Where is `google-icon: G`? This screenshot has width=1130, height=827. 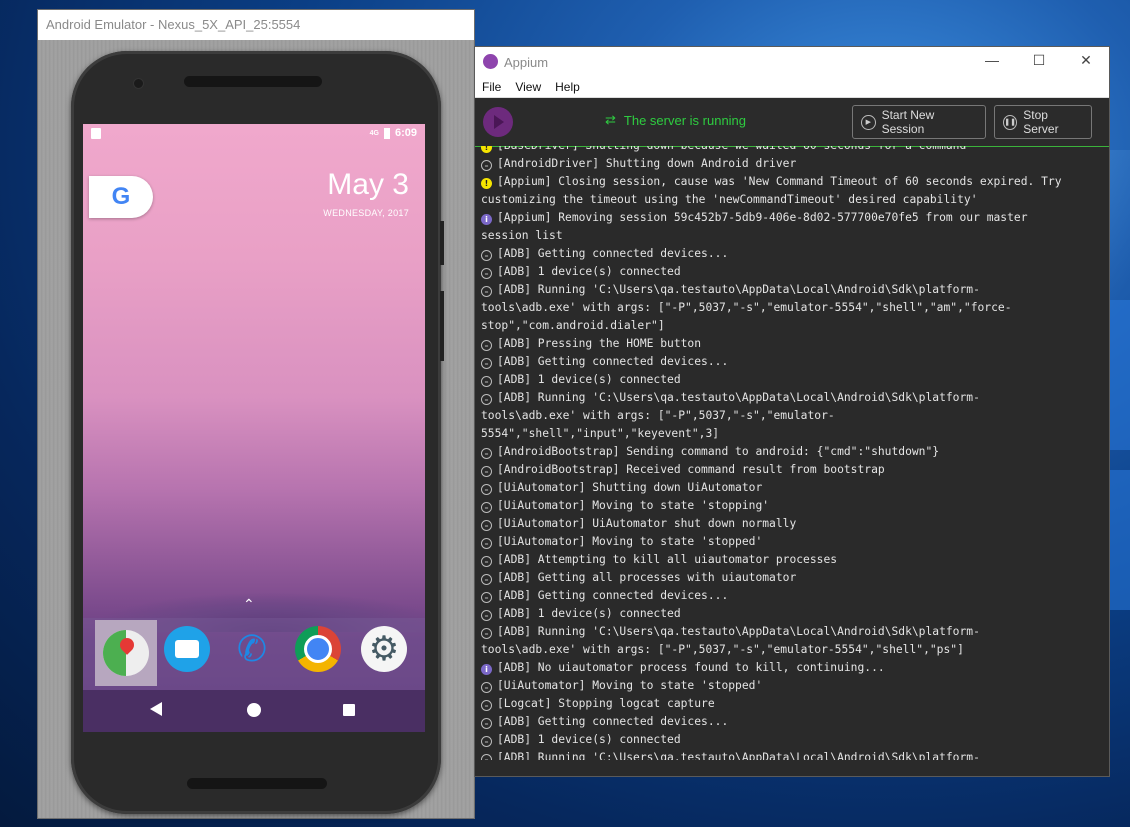
google-icon: G is located at coordinates (121, 196).